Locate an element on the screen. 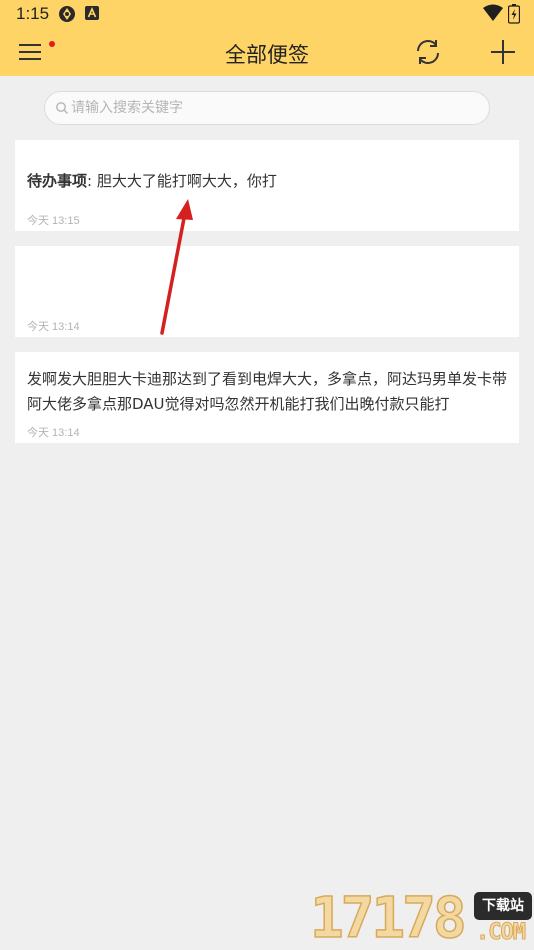 This screenshot has width=534, height=950. battery-icon is located at coordinates (514, 16).